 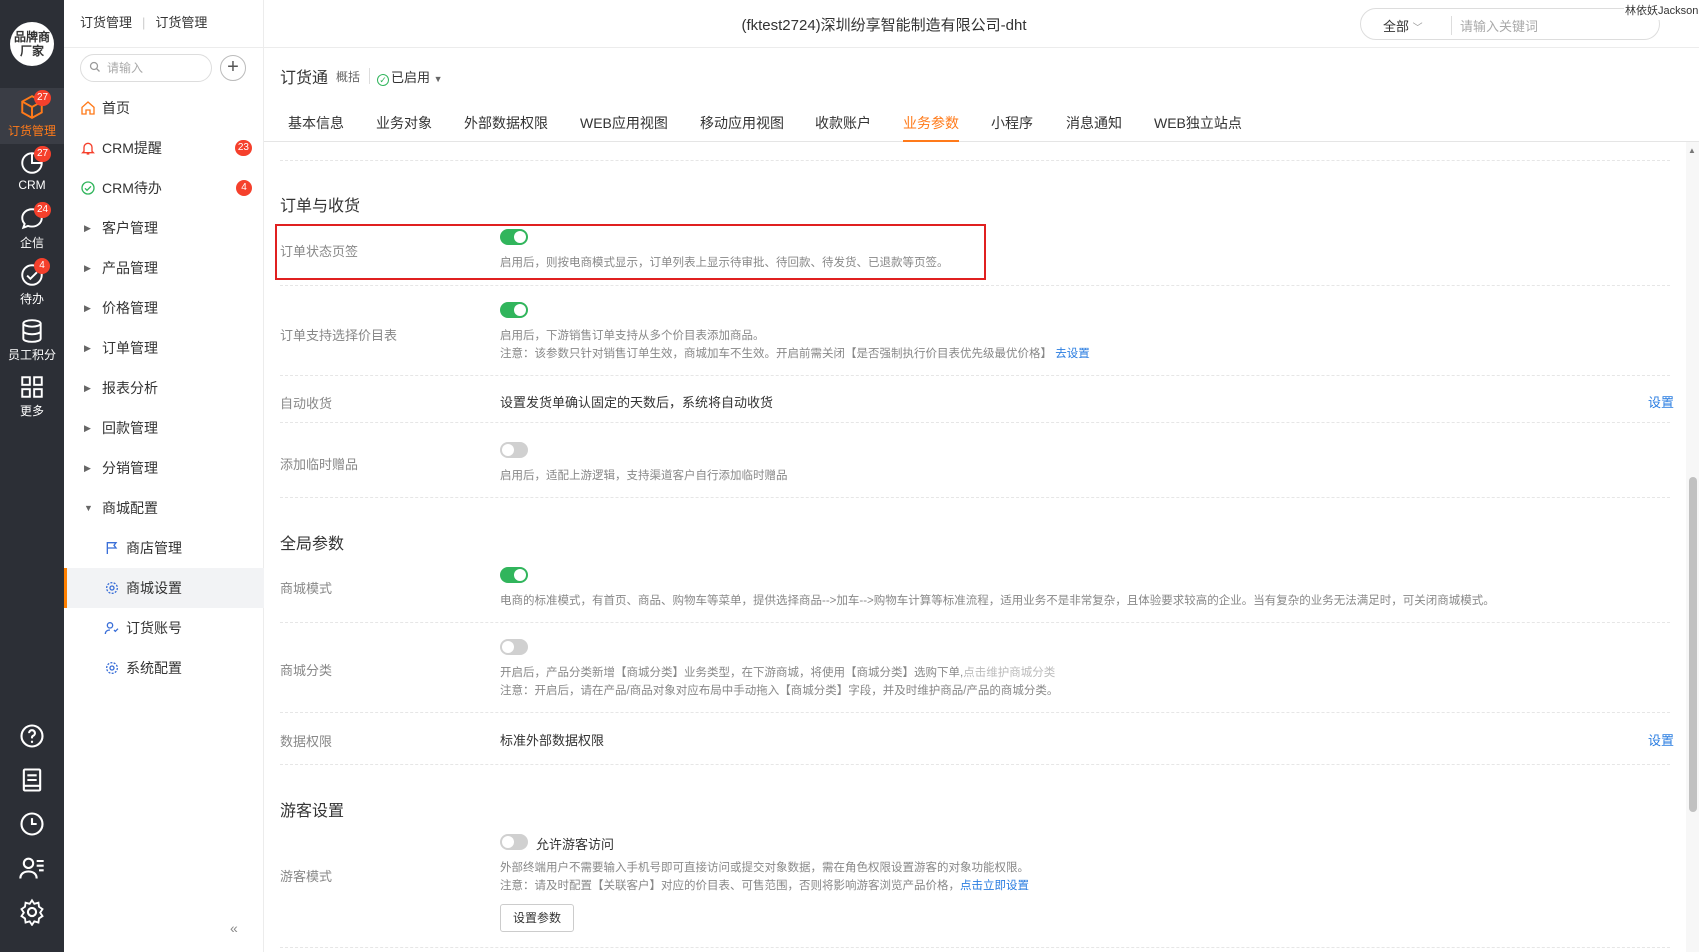 I want to click on sidebar-item-system-config: 系统配置, so click(x=164, y=668).